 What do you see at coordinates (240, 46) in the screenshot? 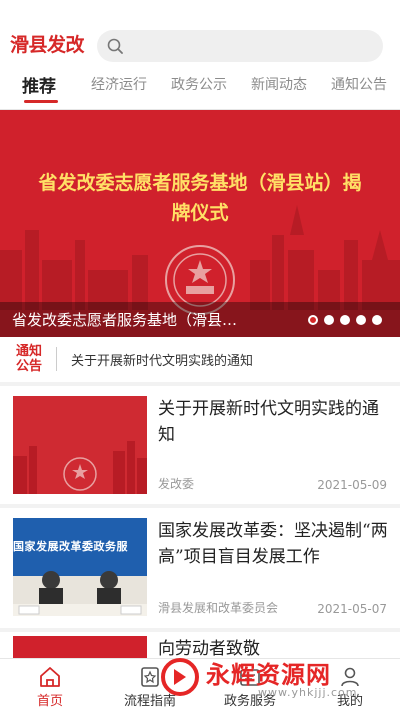
I see `search-input` at bounding box center [240, 46].